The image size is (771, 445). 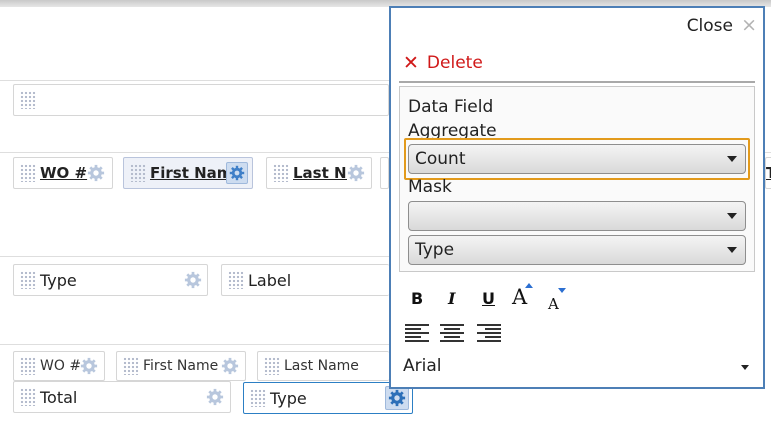 I want to click on arrow-down-icon, so click(x=562, y=290).